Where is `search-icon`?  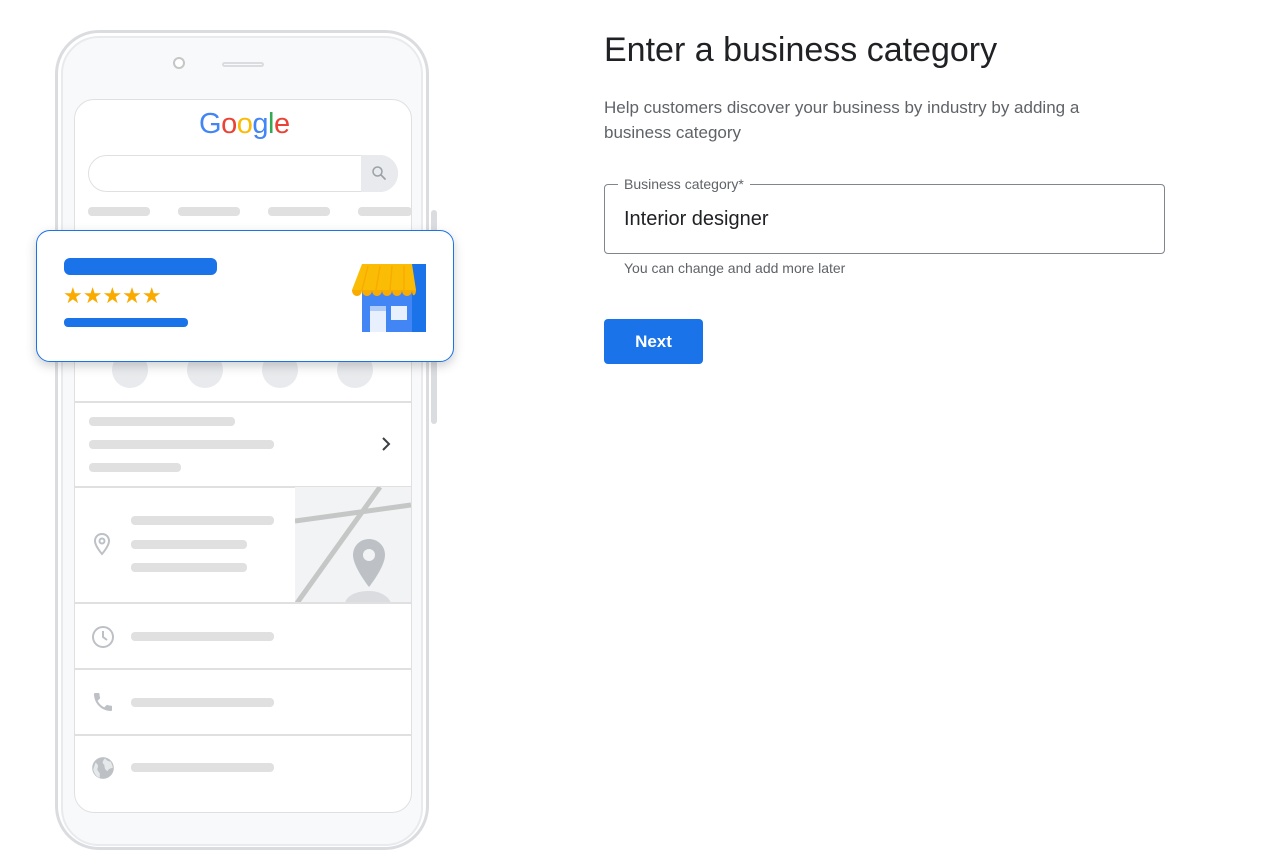
search-icon is located at coordinates (379, 173).